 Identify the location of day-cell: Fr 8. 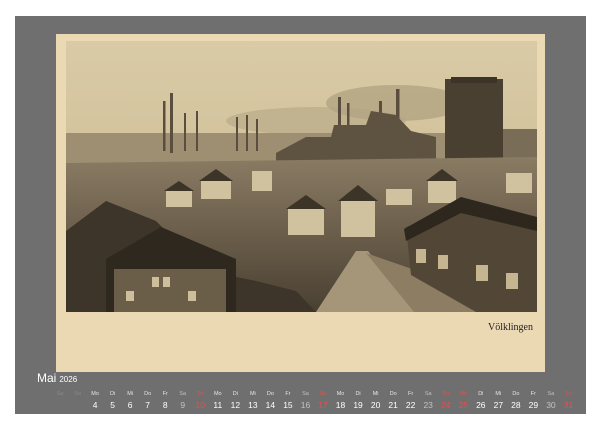
(165, 401).